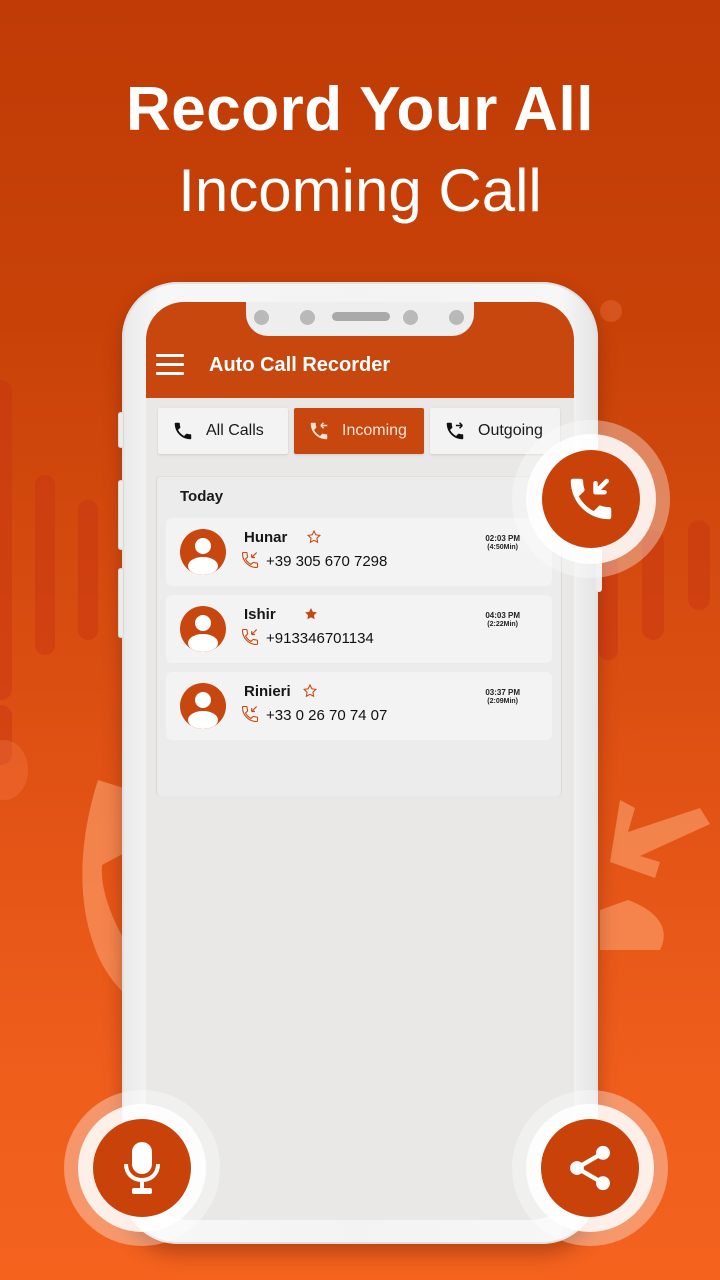 The height and width of the screenshot is (1280, 720). Describe the element at coordinates (360, 350) in the screenshot. I see `app-bar: Auto Call Recorder` at that location.